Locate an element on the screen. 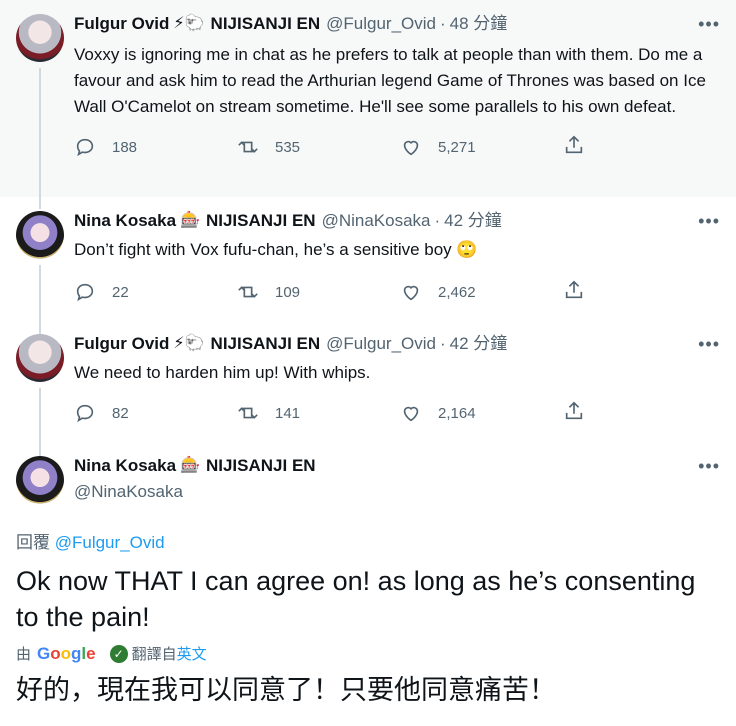  reply-button: 188 is located at coordinates (155, 147).